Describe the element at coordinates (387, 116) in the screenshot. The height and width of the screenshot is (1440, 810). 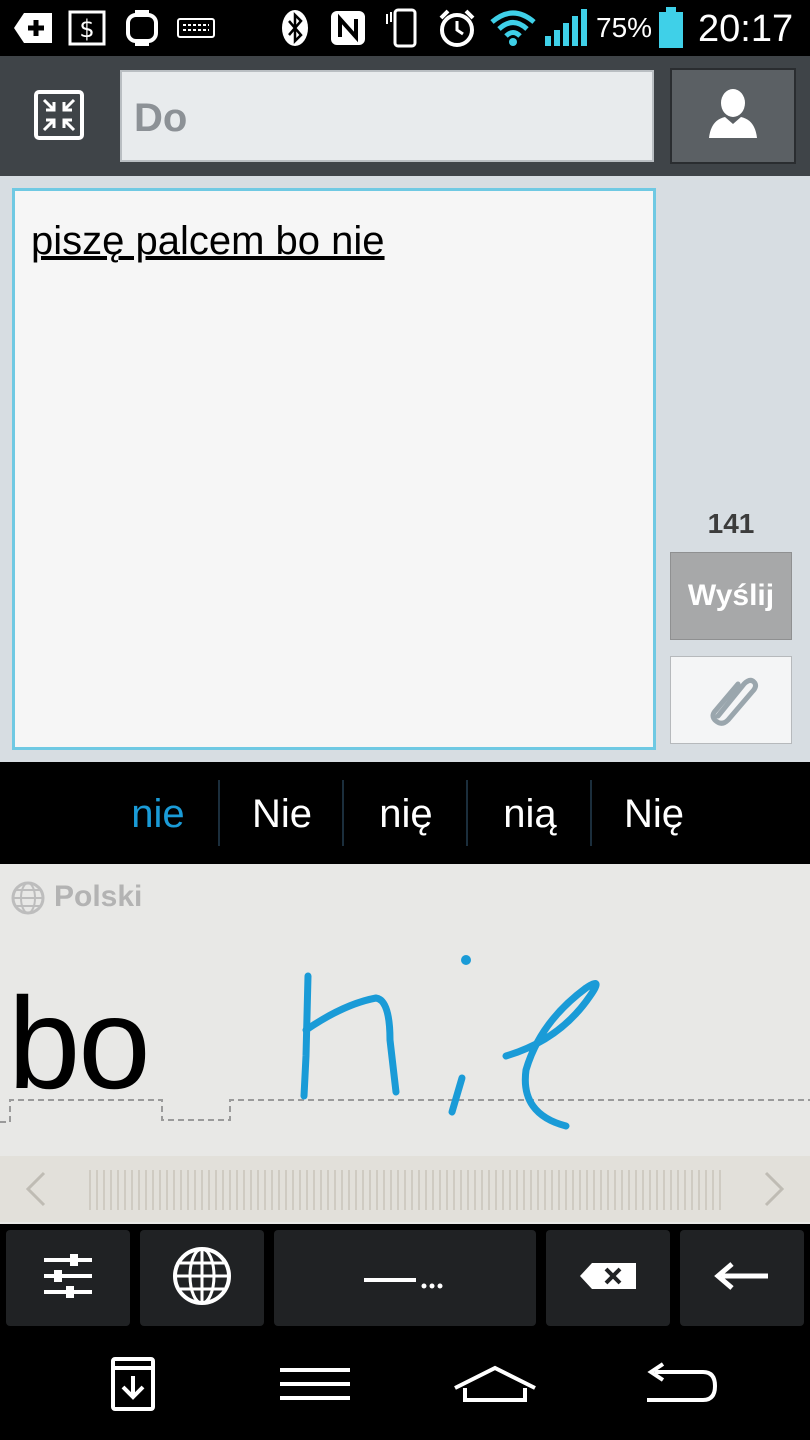
I see `recipient-input: Do` at that location.